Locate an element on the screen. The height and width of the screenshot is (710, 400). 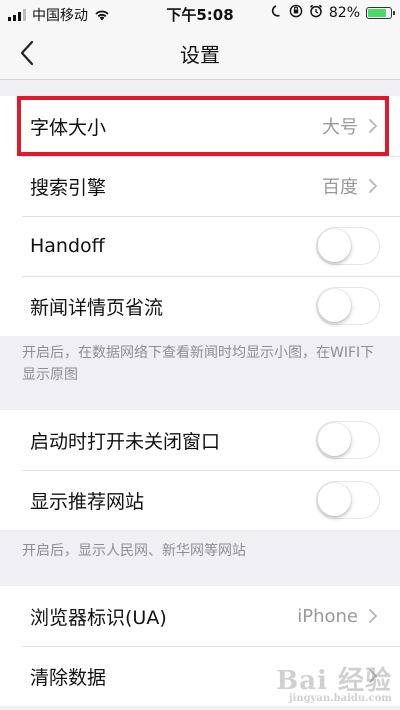
handoff-row: Handoff is located at coordinates (200, 246).